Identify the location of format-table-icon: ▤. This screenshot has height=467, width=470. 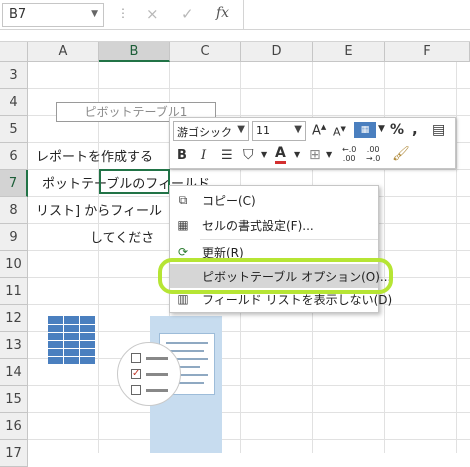
(438, 130).